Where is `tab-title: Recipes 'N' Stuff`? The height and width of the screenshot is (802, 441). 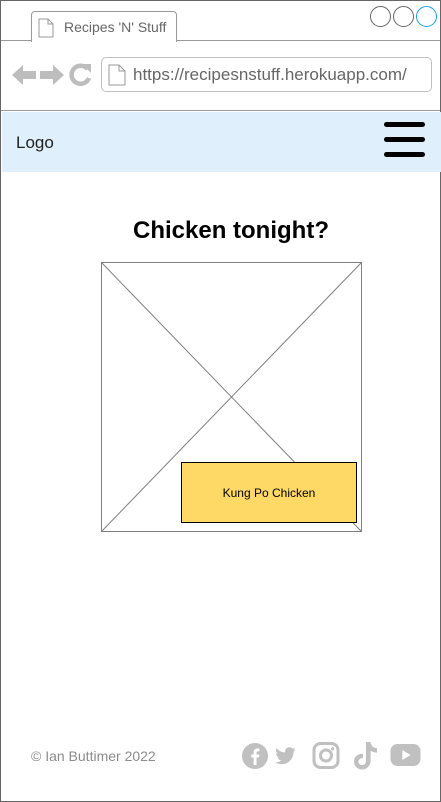 tab-title: Recipes 'N' Stuff is located at coordinates (115, 27).